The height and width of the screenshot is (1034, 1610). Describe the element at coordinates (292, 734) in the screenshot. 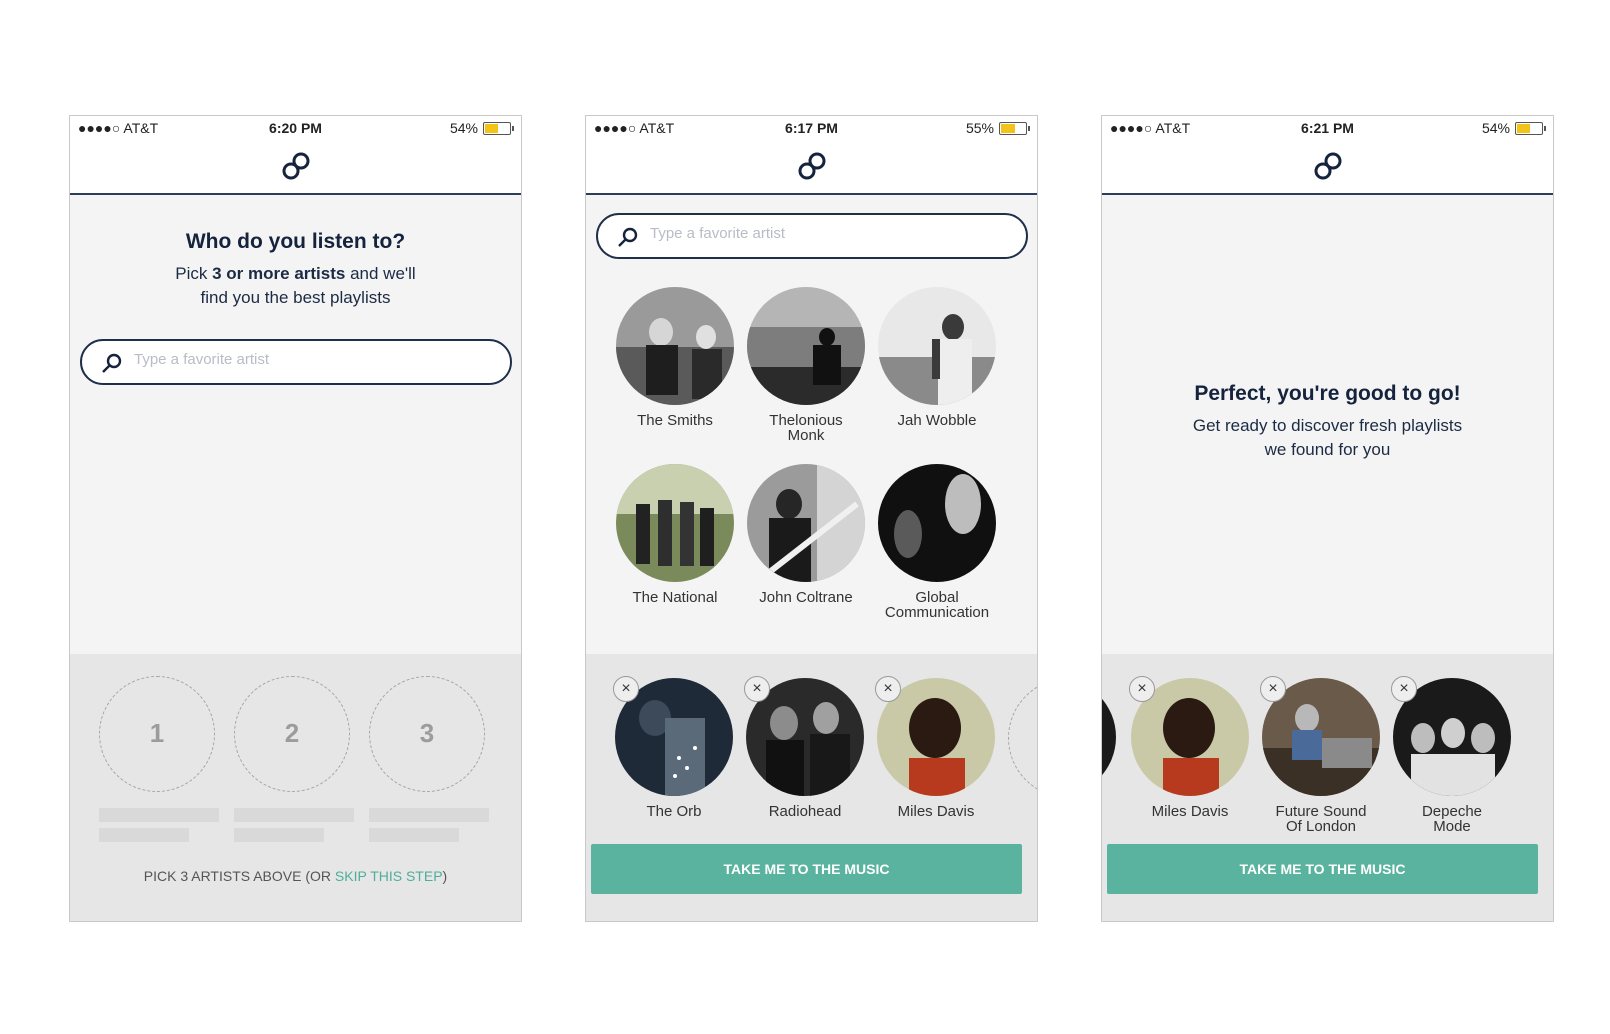

I see `empty-slot: 2` at that location.